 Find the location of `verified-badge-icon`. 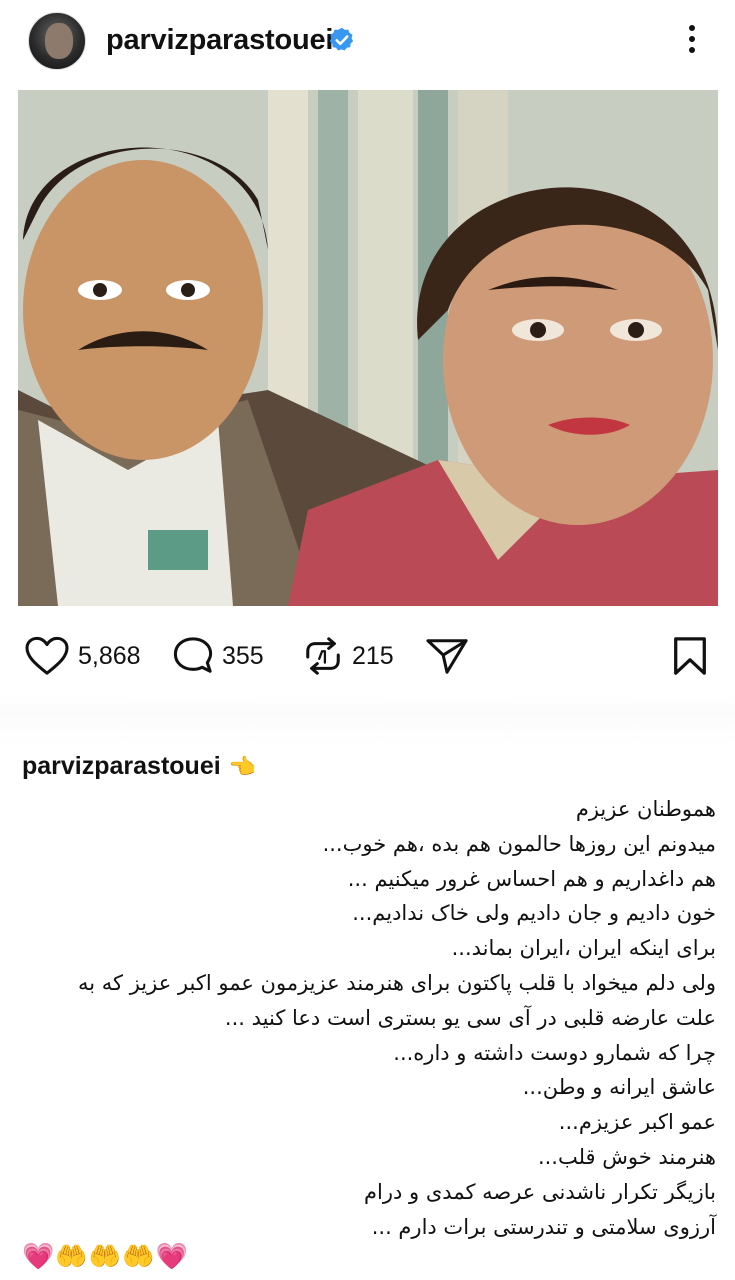

verified-badge-icon is located at coordinates (341, 39).